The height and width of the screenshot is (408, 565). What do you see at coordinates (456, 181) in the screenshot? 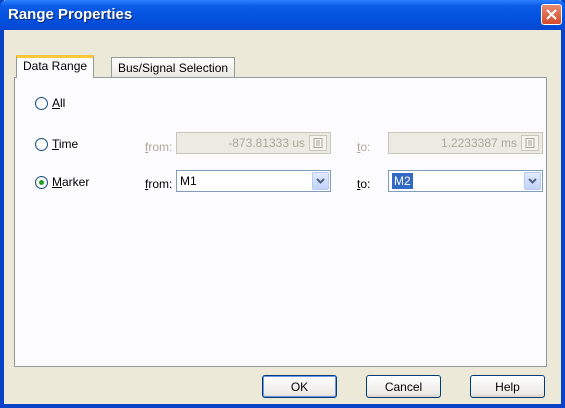
I see `marker-to-value-wrapper: M2` at bounding box center [456, 181].